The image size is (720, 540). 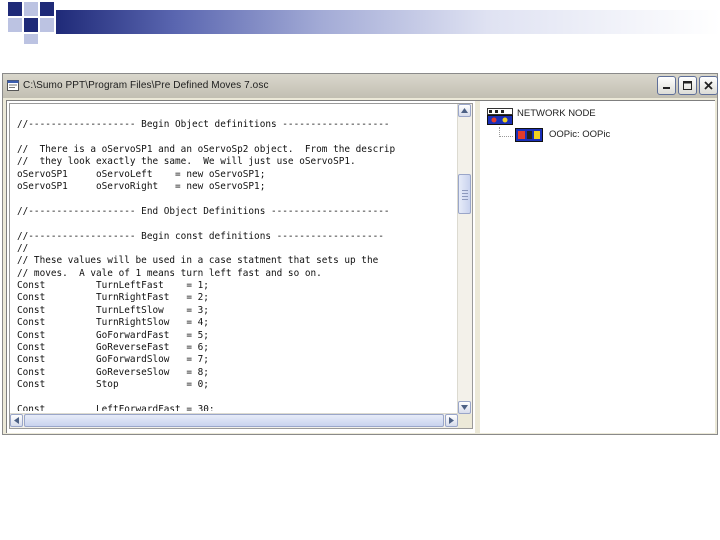 I want to click on document-icon, so click(x=13, y=85).